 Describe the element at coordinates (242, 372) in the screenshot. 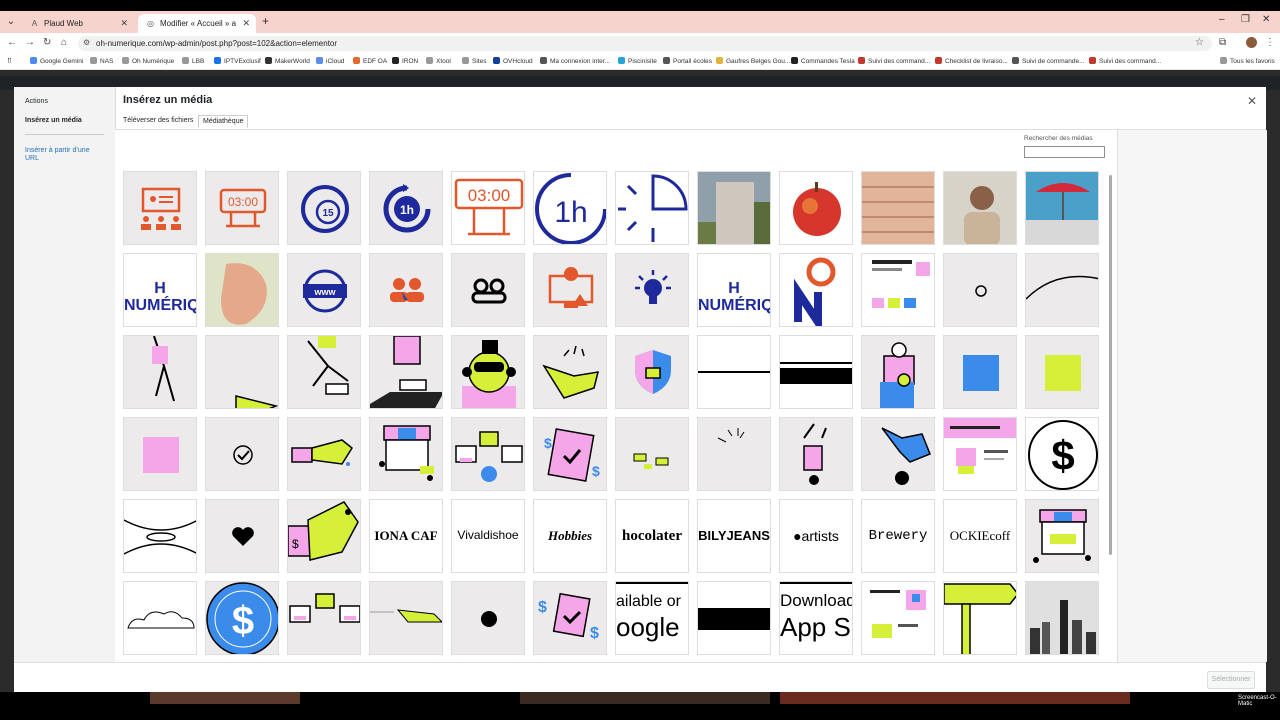

I see `attachment-illustration-shoe` at that location.